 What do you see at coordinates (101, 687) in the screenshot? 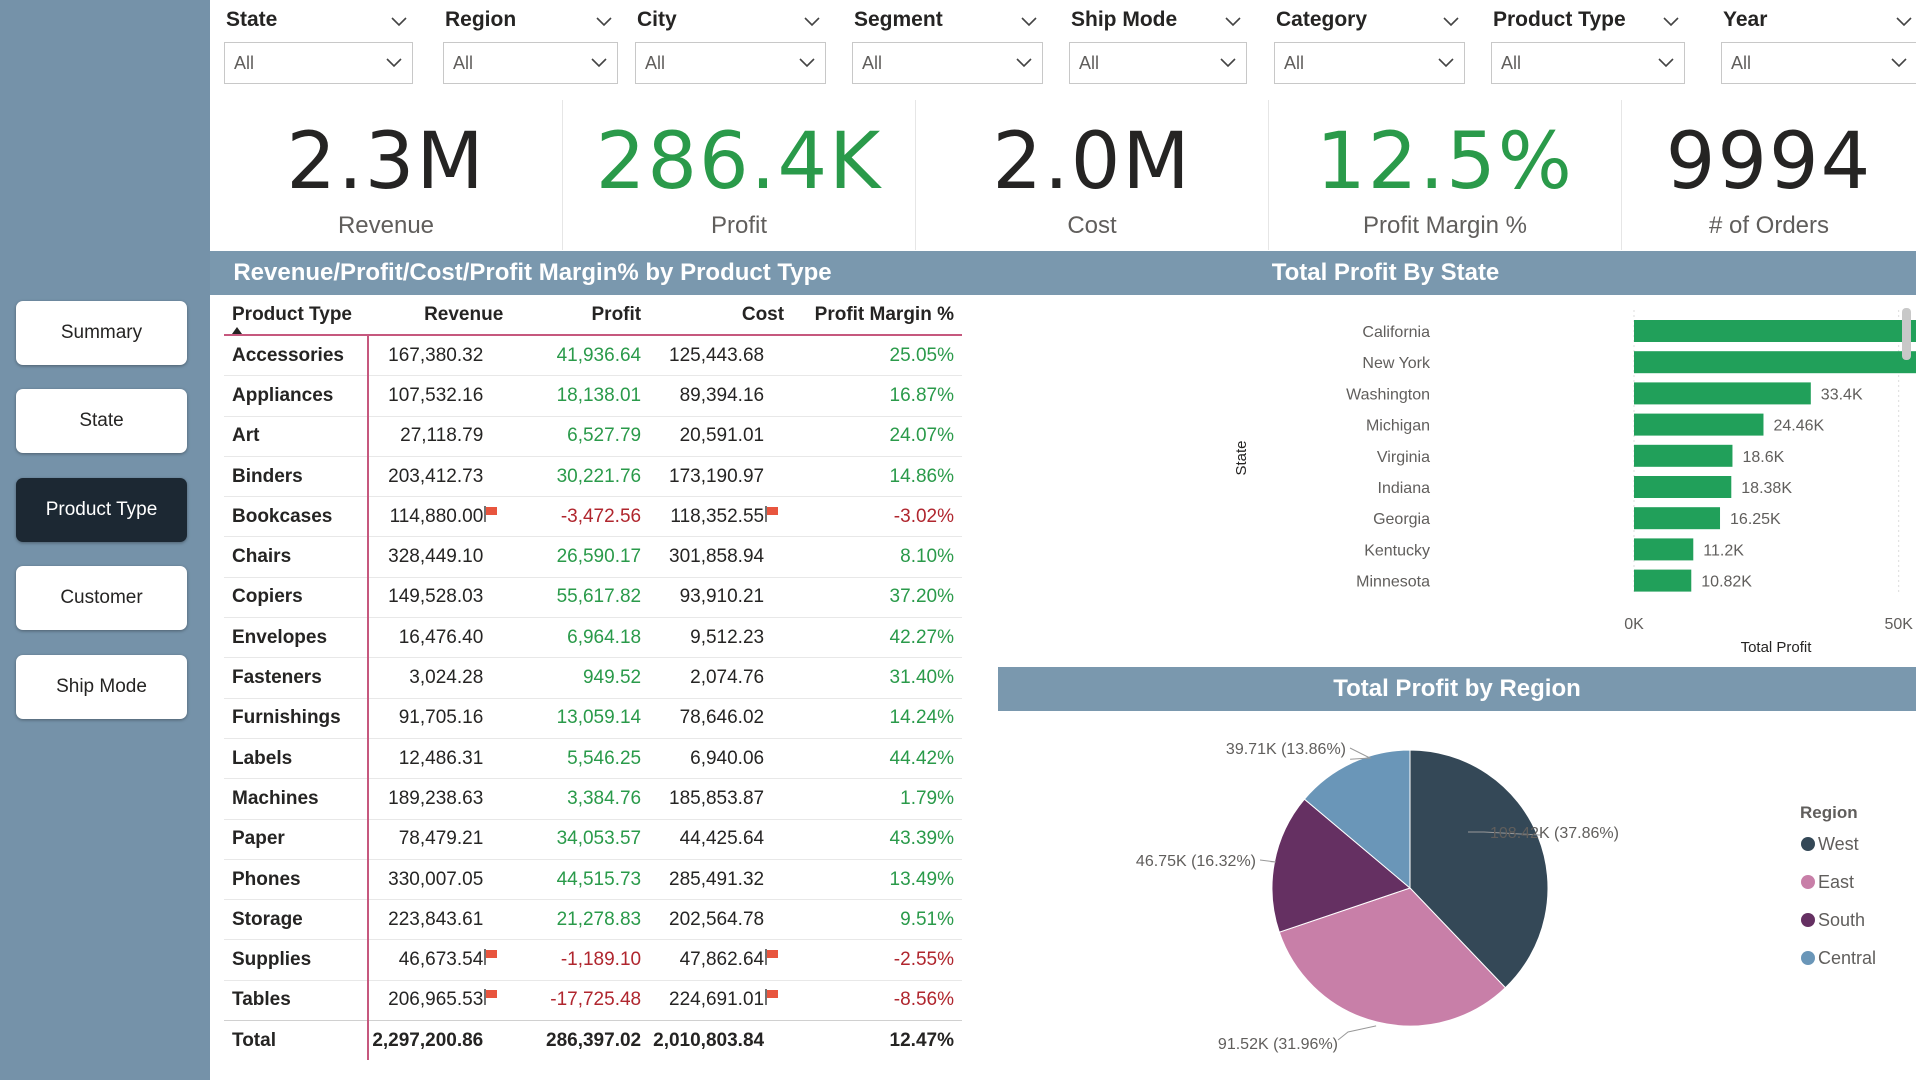
I see `nav-button-ship-mode: Ship Mode` at bounding box center [101, 687].